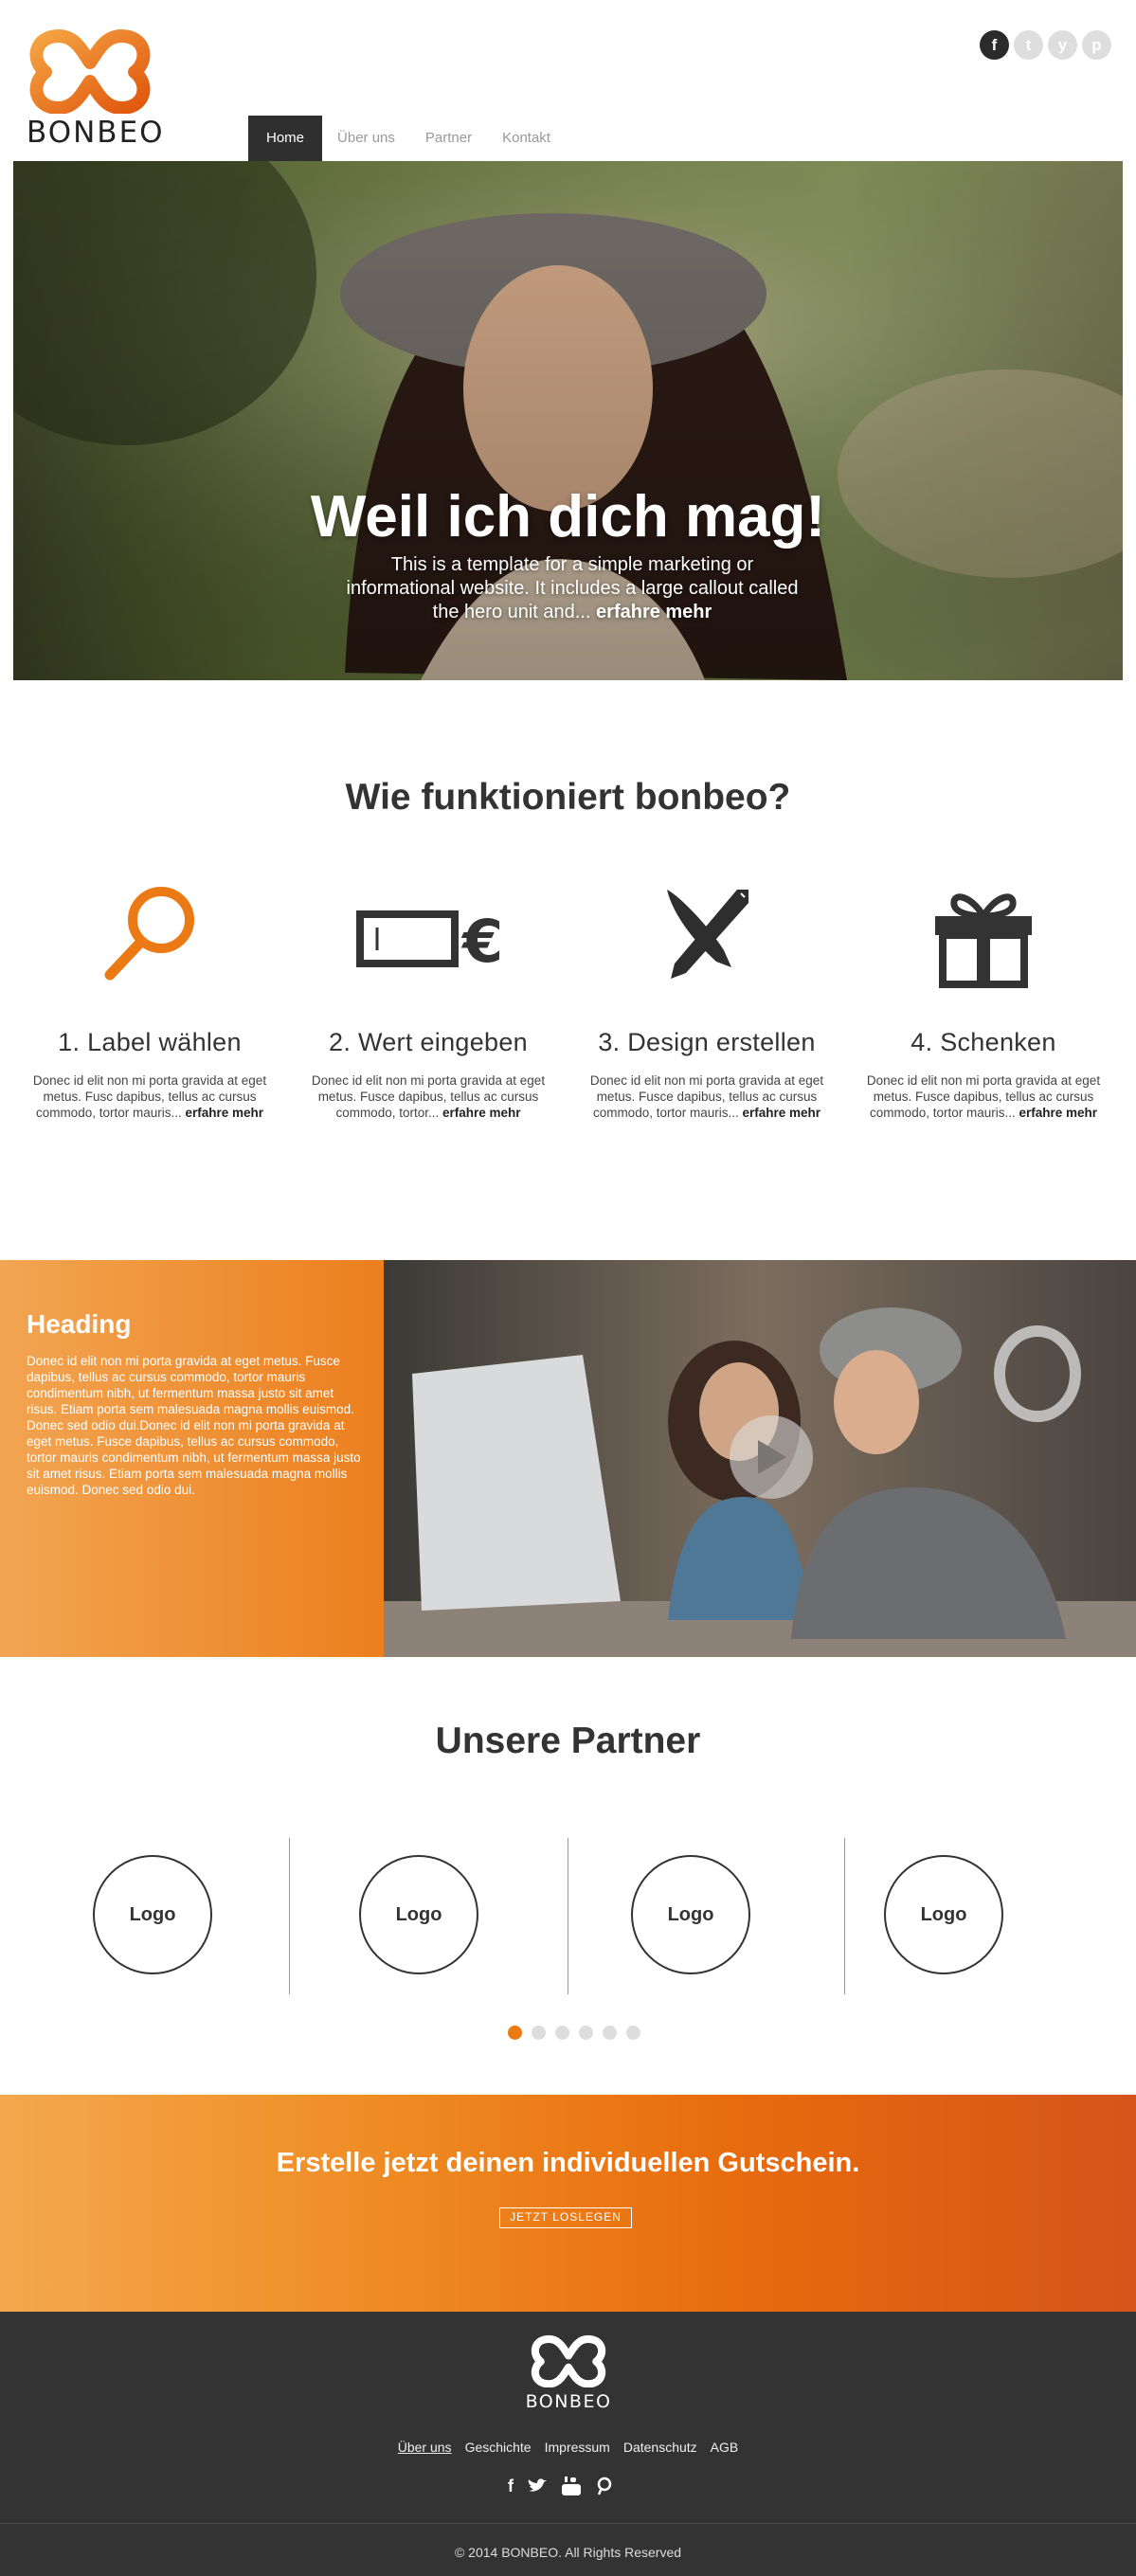  What do you see at coordinates (984, 933) in the screenshot?
I see `gift-icon` at bounding box center [984, 933].